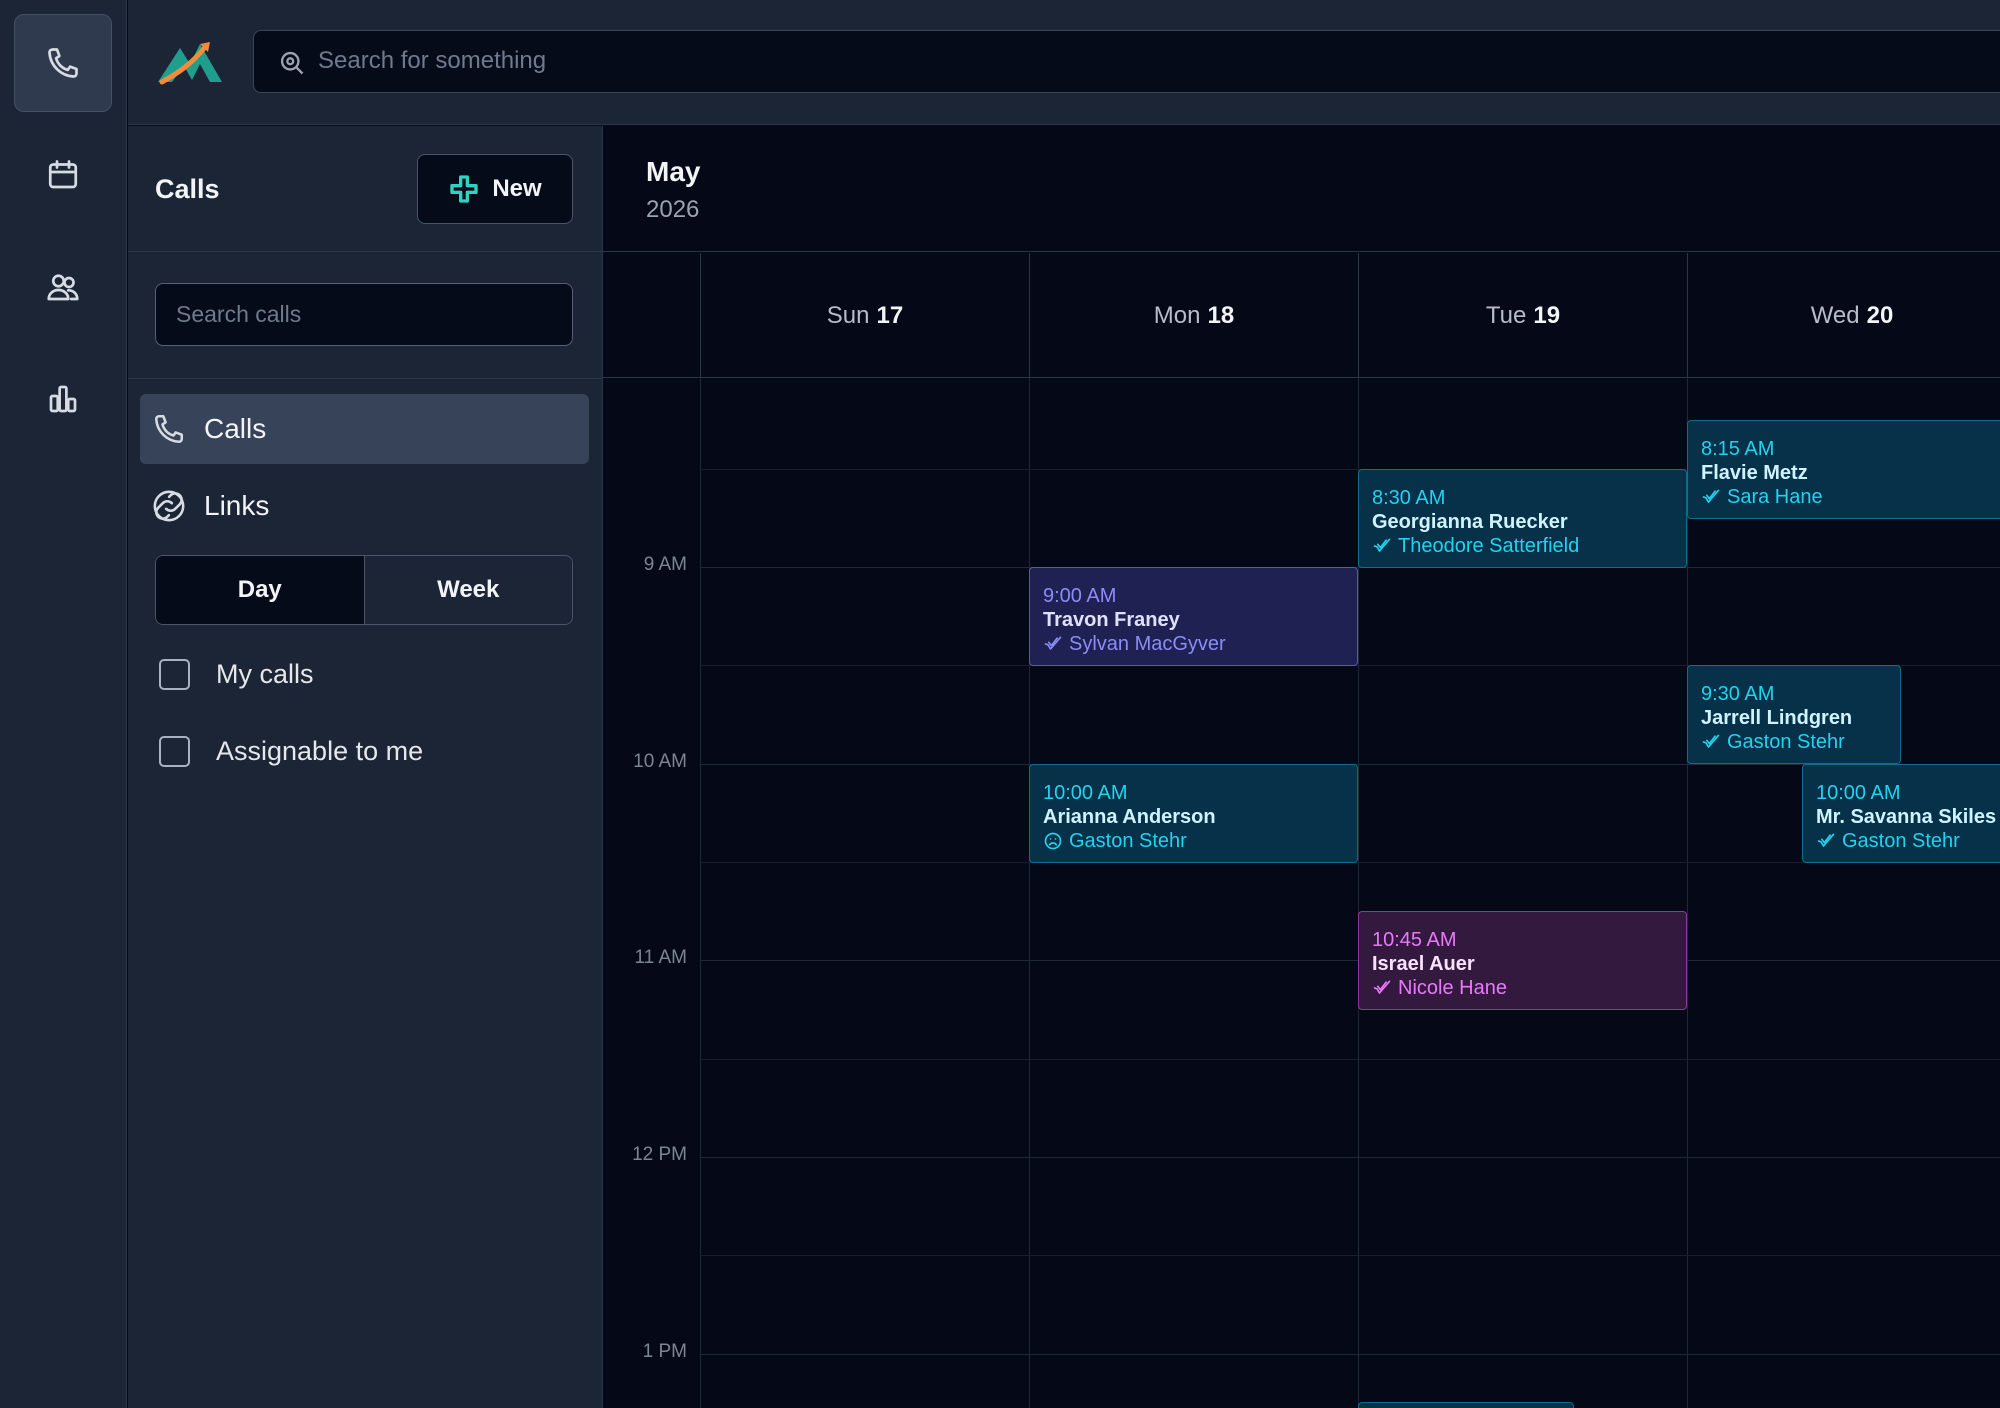 The width and height of the screenshot is (2000, 1408). Describe the element at coordinates (1118, 61) in the screenshot. I see `global-search-input` at that location.